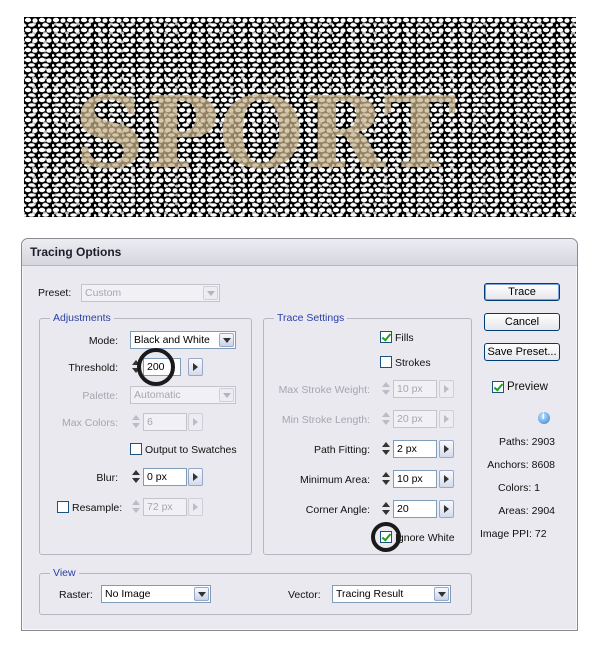  Describe the element at coordinates (446, 449) in the screenshot. I see `path-fitting-slider-button` at that location.